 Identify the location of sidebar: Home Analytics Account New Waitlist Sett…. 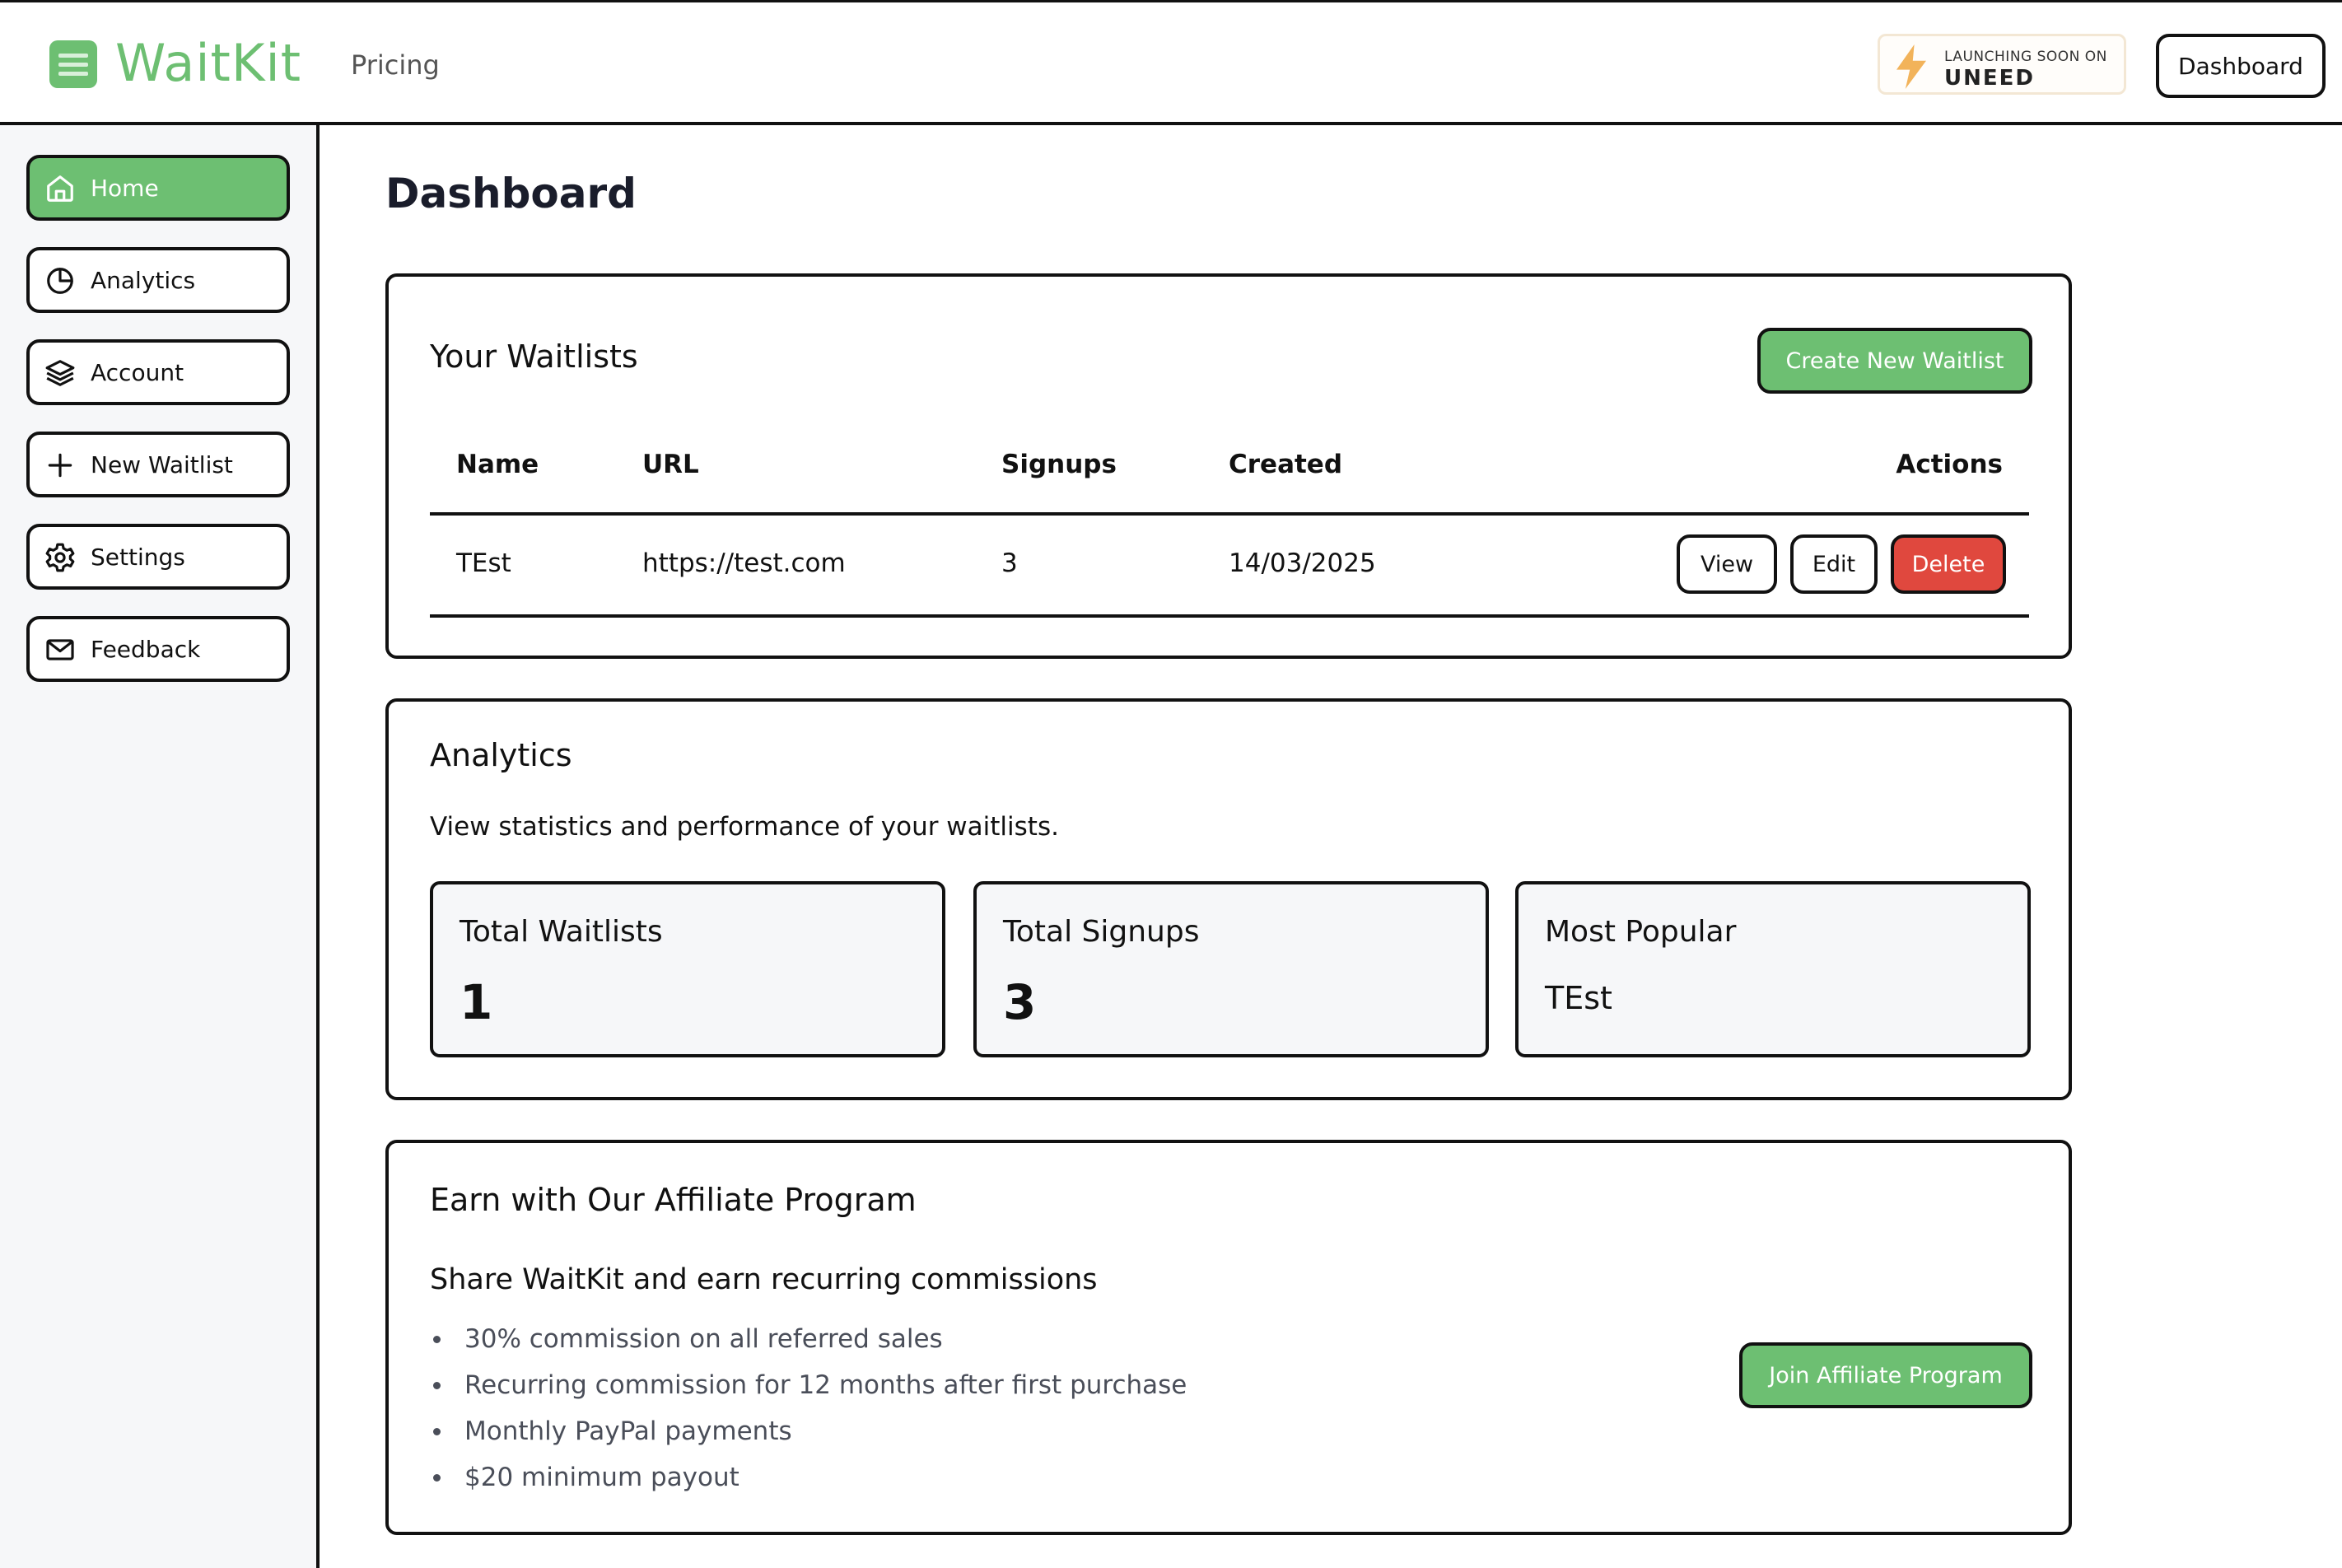
(160, 846).